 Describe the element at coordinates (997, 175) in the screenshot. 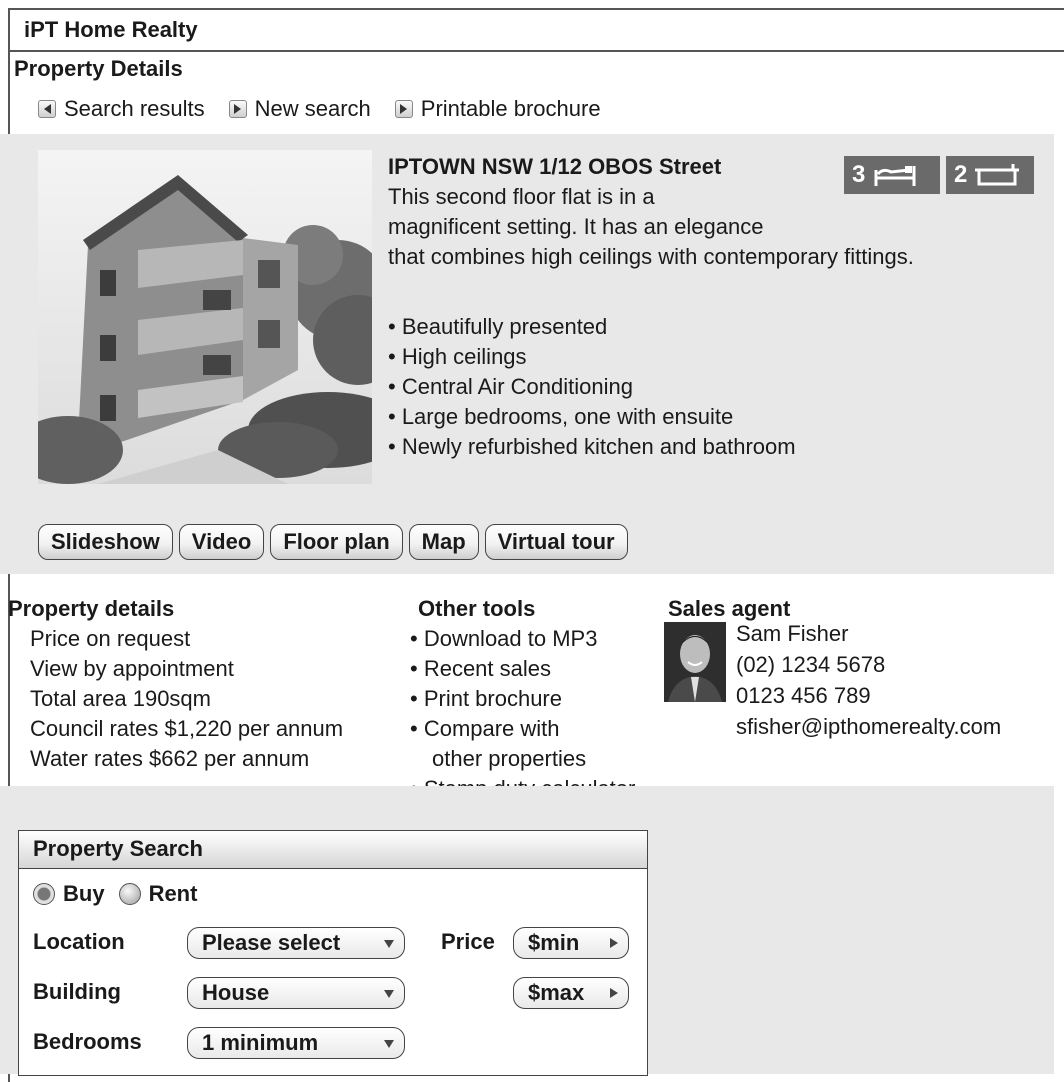

I see `bathtub-icon` at that location.